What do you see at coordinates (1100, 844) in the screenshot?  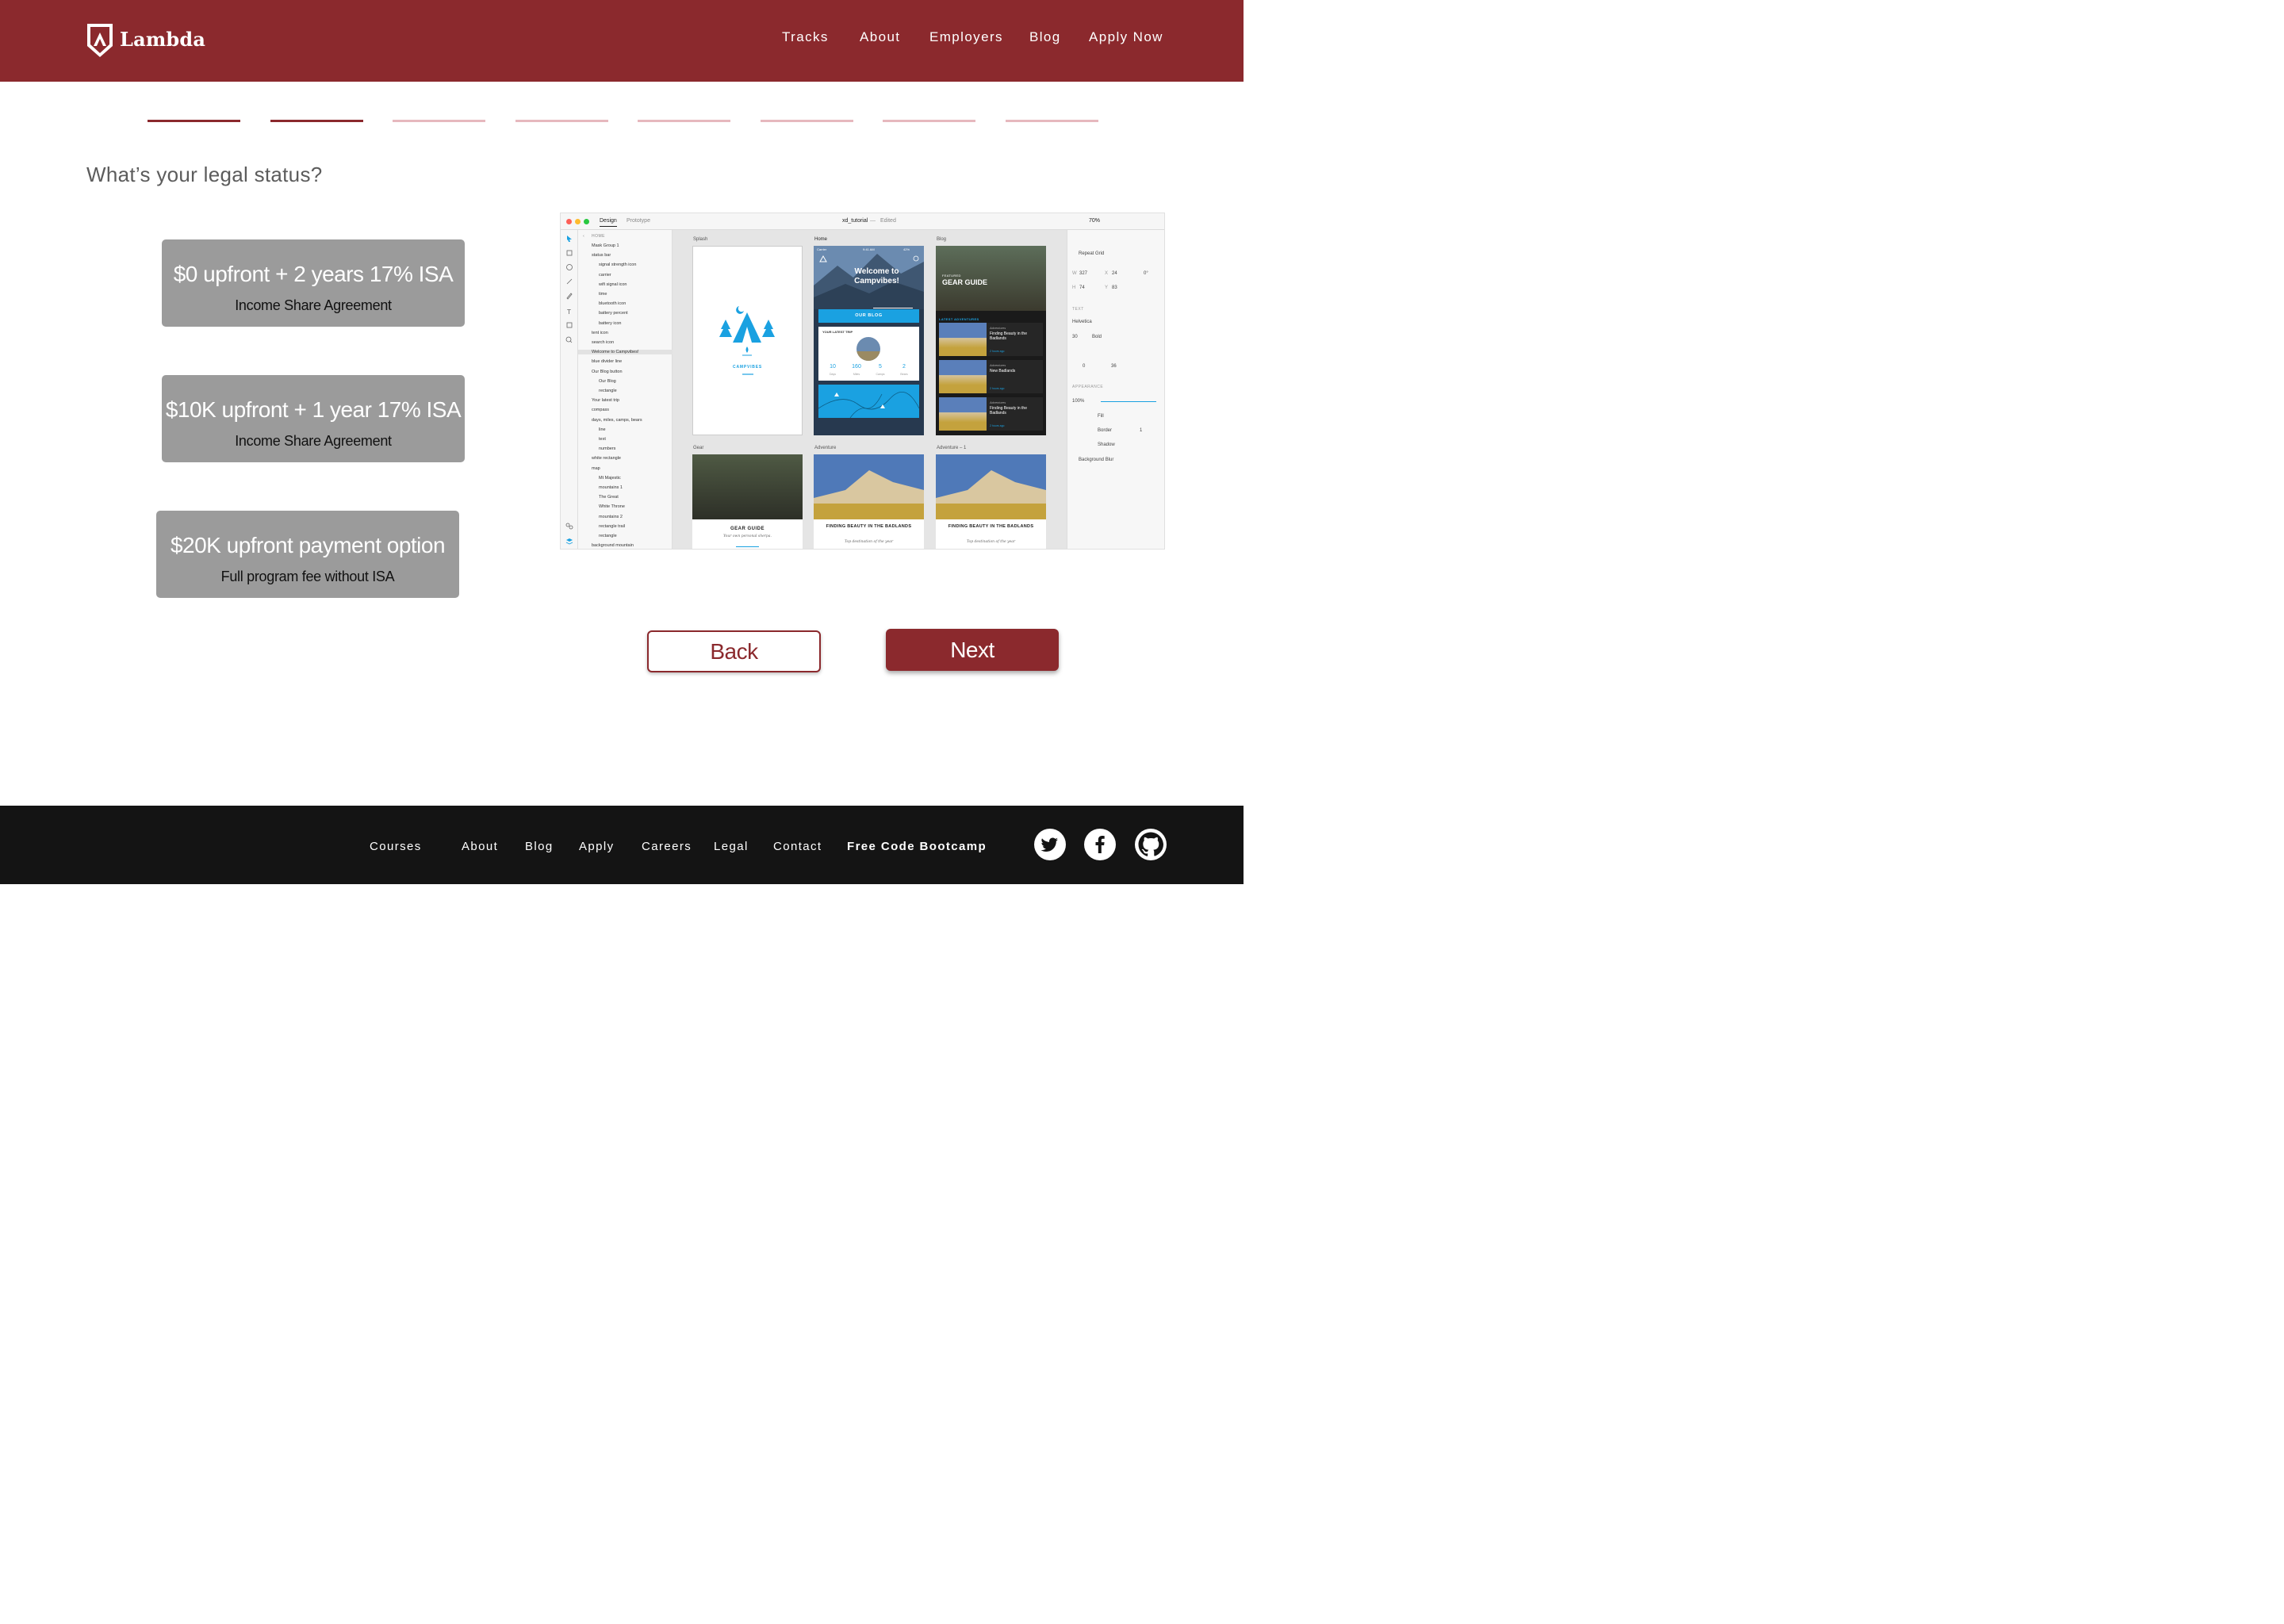 I see `facebook-icon` at bounding box center [1100, 844].